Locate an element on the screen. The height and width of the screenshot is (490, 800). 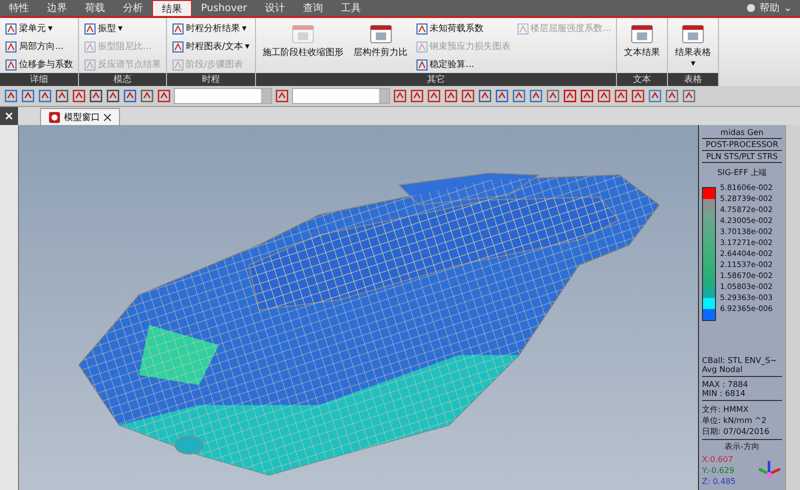
axis-value: Y:-0.629 is located at coordinates (719, 470).